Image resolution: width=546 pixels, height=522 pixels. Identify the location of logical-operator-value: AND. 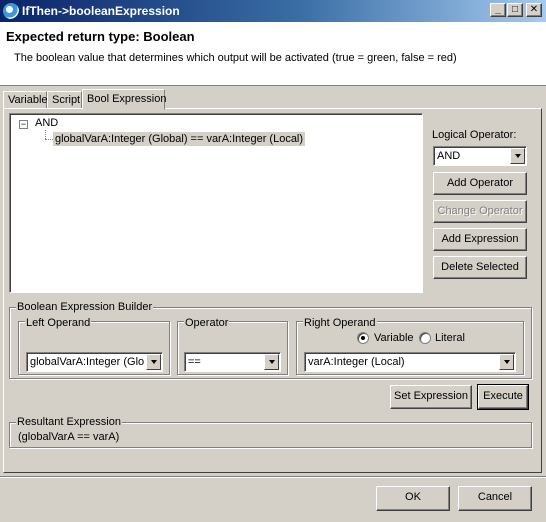
(449, 156).